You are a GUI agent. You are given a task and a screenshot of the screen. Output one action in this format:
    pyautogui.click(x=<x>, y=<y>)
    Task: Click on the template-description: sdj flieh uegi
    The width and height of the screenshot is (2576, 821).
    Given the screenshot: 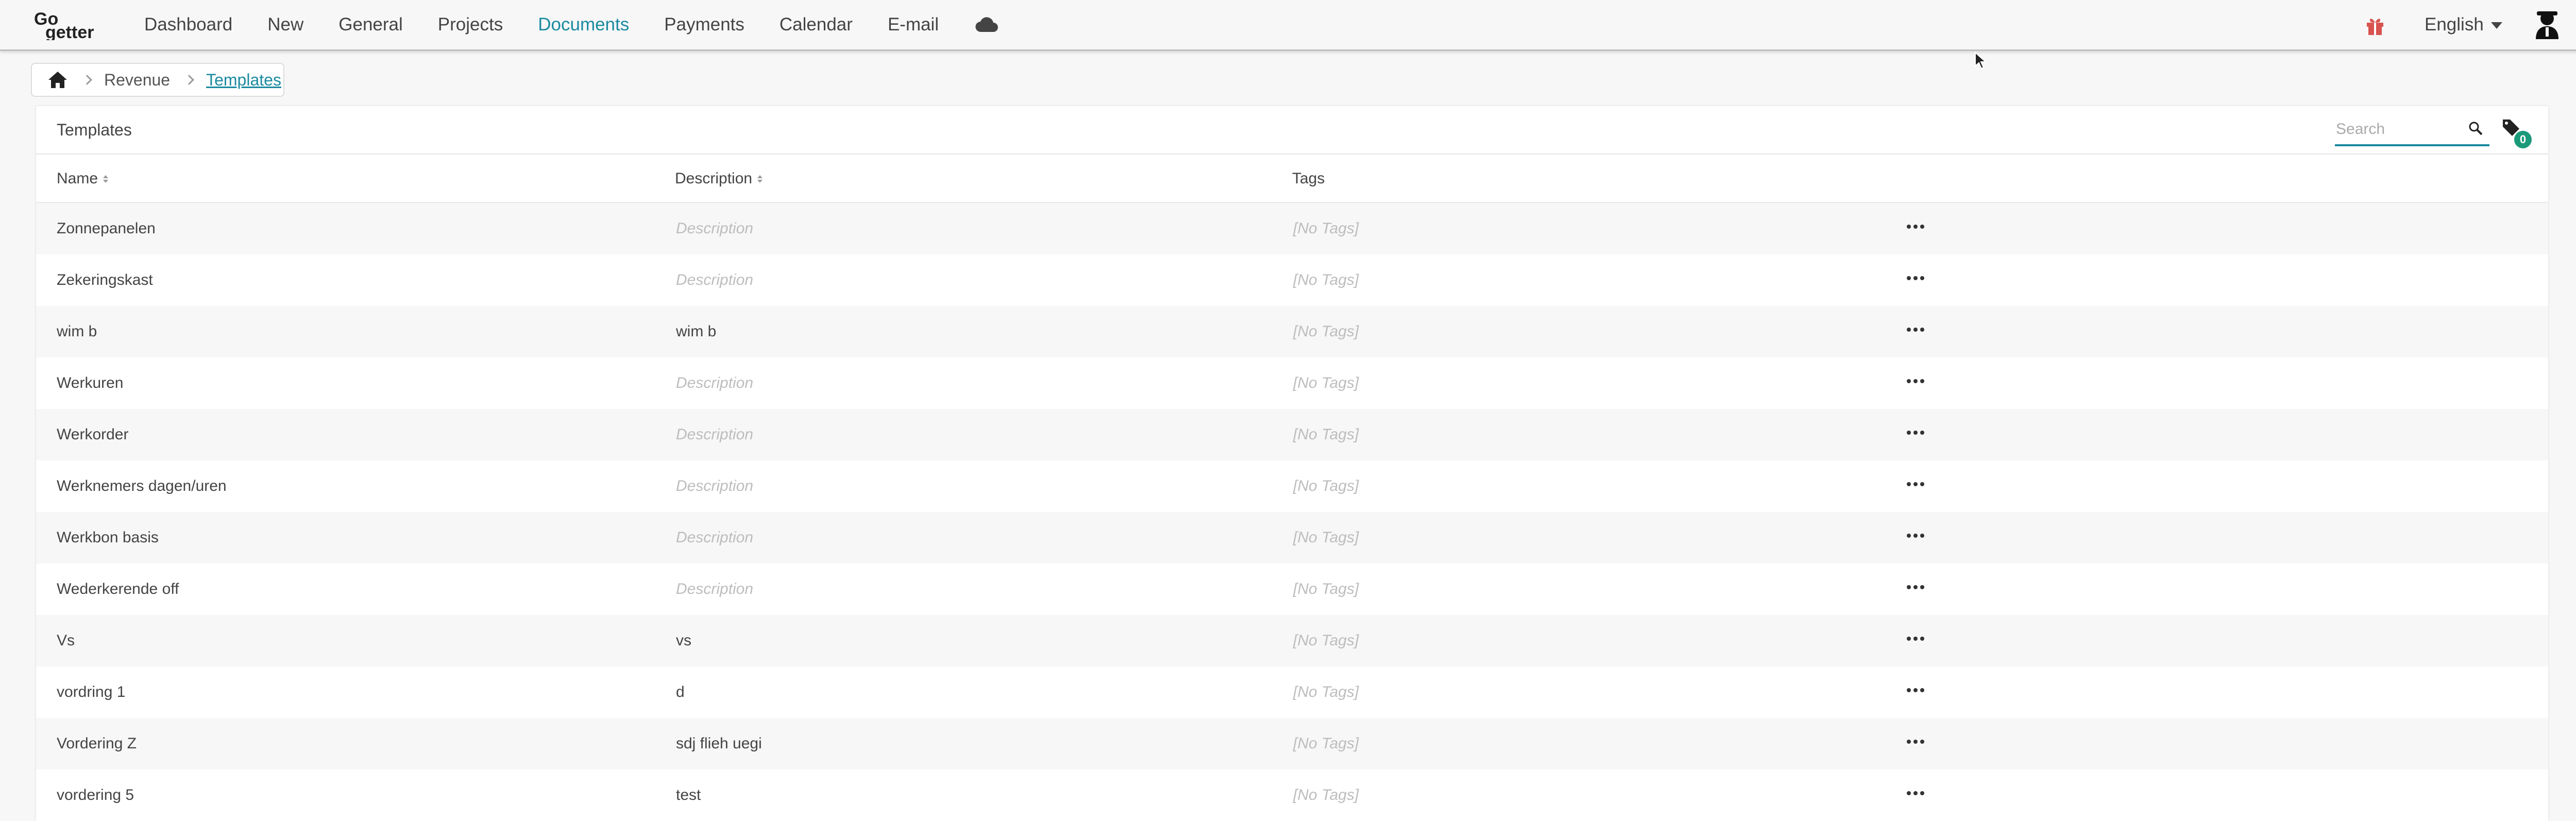 What is the action you would take?
    pyautogui.click(x=719, y=743)
    